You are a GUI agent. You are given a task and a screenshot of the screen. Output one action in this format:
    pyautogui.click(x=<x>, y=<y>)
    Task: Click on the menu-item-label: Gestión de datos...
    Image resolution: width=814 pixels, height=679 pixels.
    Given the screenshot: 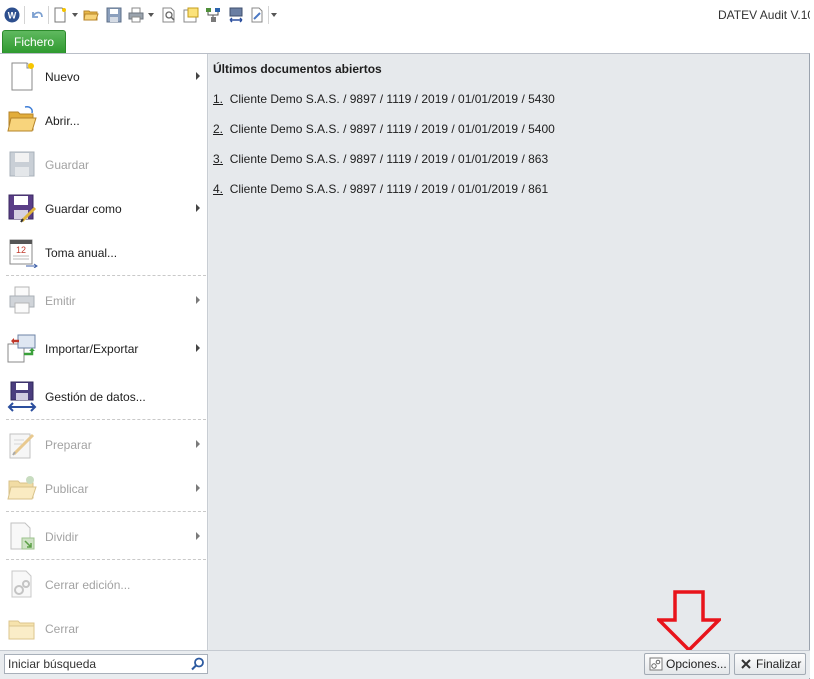 What is the action you would take?
    pyautogui.click(x=95, y=397)
    